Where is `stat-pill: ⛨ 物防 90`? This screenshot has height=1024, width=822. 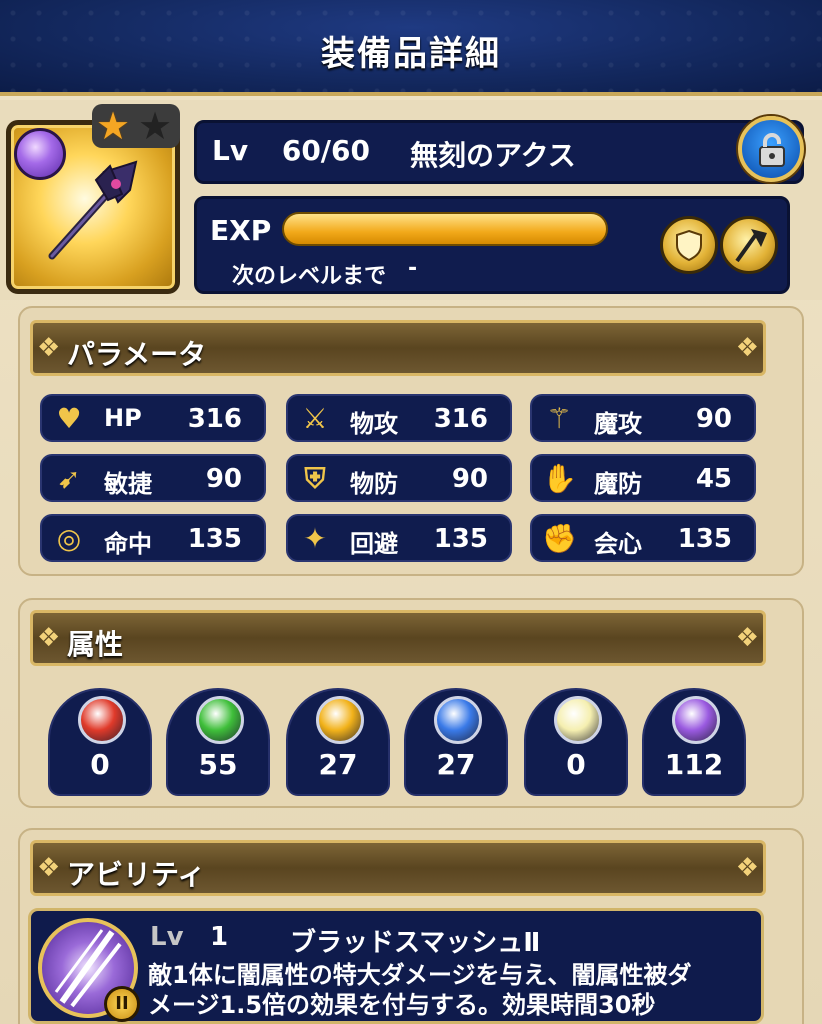 stat-pill: ⛨ 物防 90 is located at coordinates (399, 478).